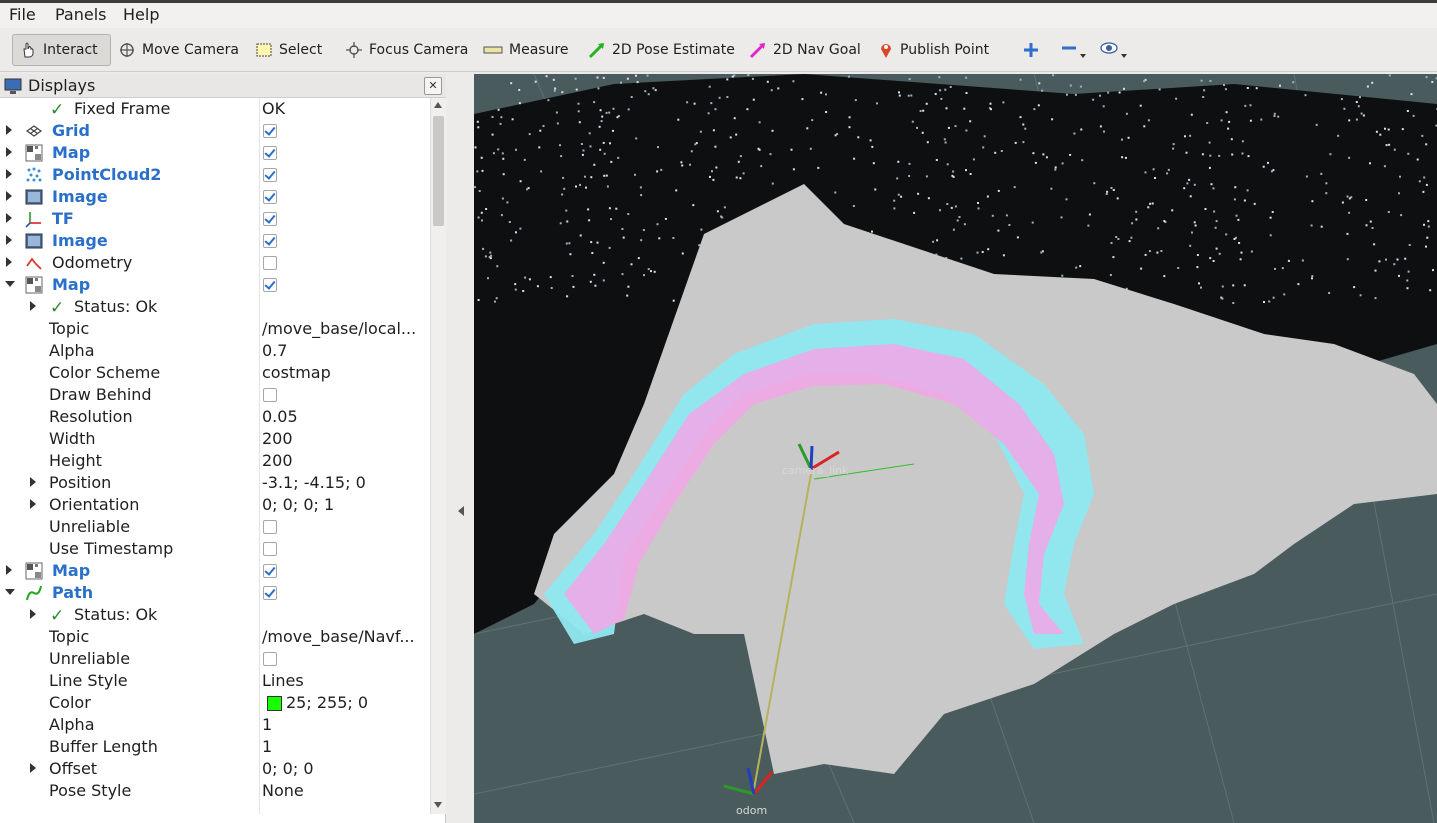  Describe the element at coordinates (215, 725) in the screenshot. I see `tree-row-path-alpha: Alpha 1` at that location.